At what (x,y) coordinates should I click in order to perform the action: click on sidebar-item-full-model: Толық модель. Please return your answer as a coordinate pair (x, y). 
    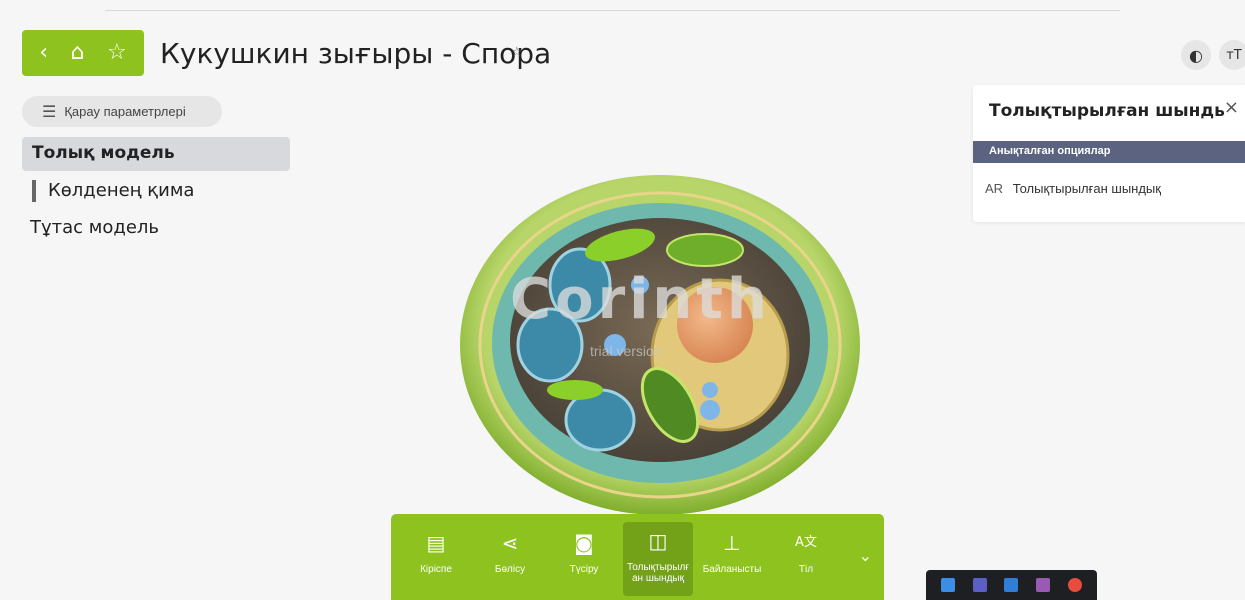
    Looking at the image, I should click on (156, 154).